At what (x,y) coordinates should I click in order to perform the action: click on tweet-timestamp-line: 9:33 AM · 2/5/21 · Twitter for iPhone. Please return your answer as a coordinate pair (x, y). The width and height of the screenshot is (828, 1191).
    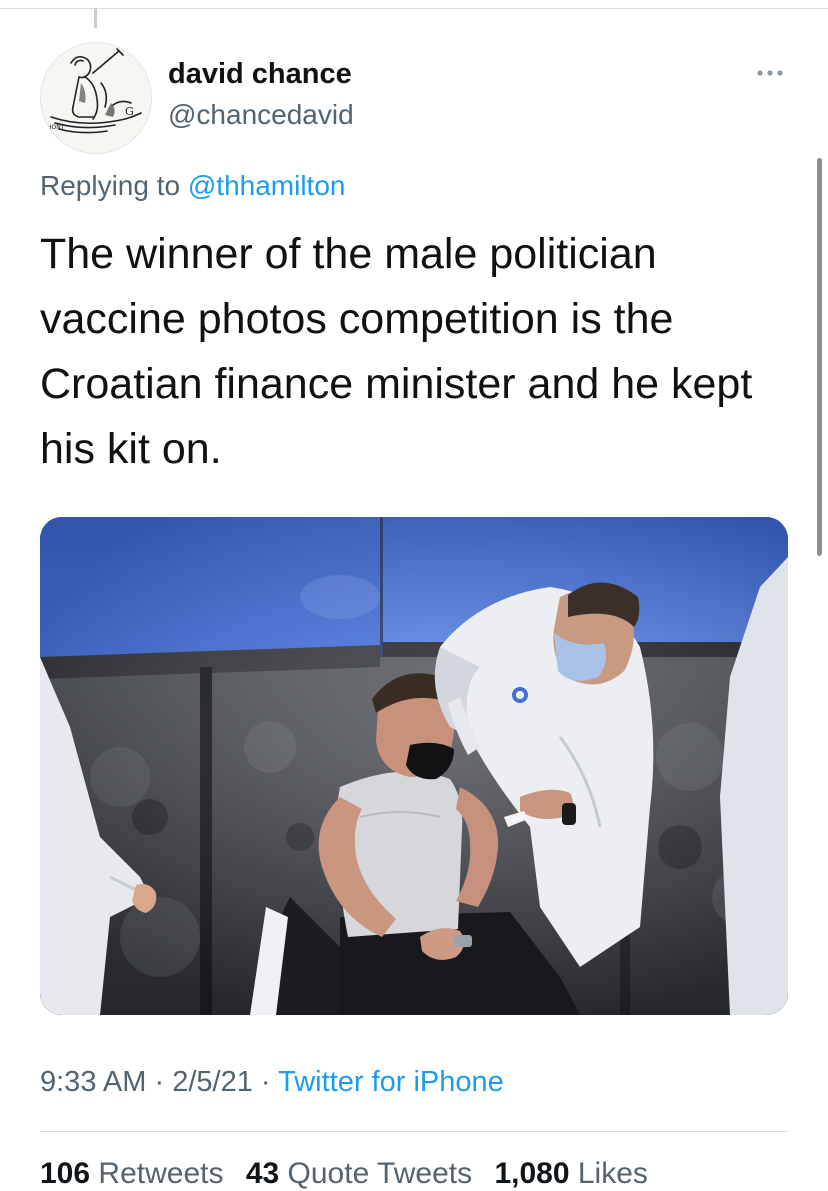
    Looking at the image, I should click on (272, 1082).